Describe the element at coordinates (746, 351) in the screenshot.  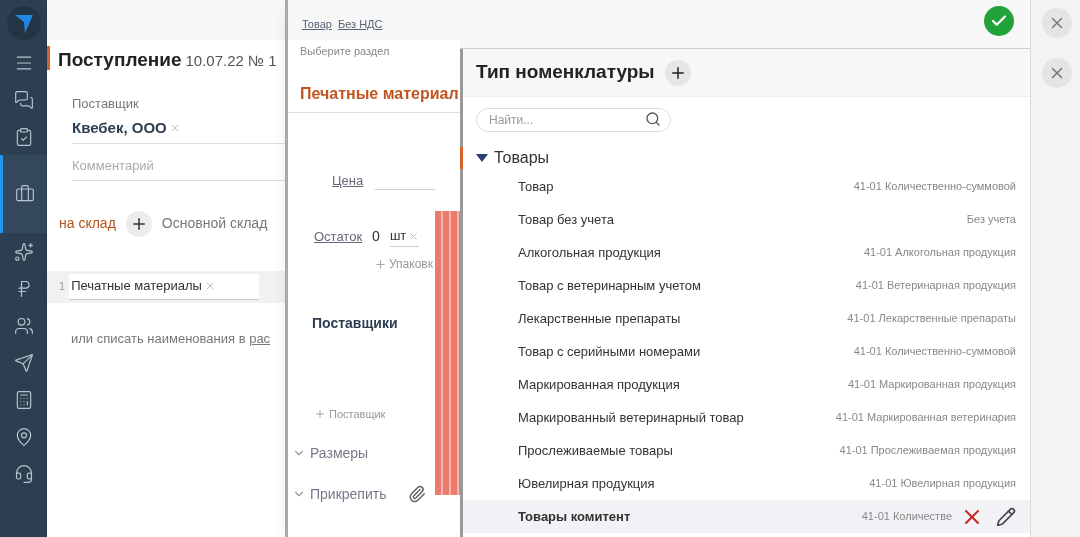
I see `type-row: Товар с серийными номерами 41-01 Количественно-суммовой` at that location.